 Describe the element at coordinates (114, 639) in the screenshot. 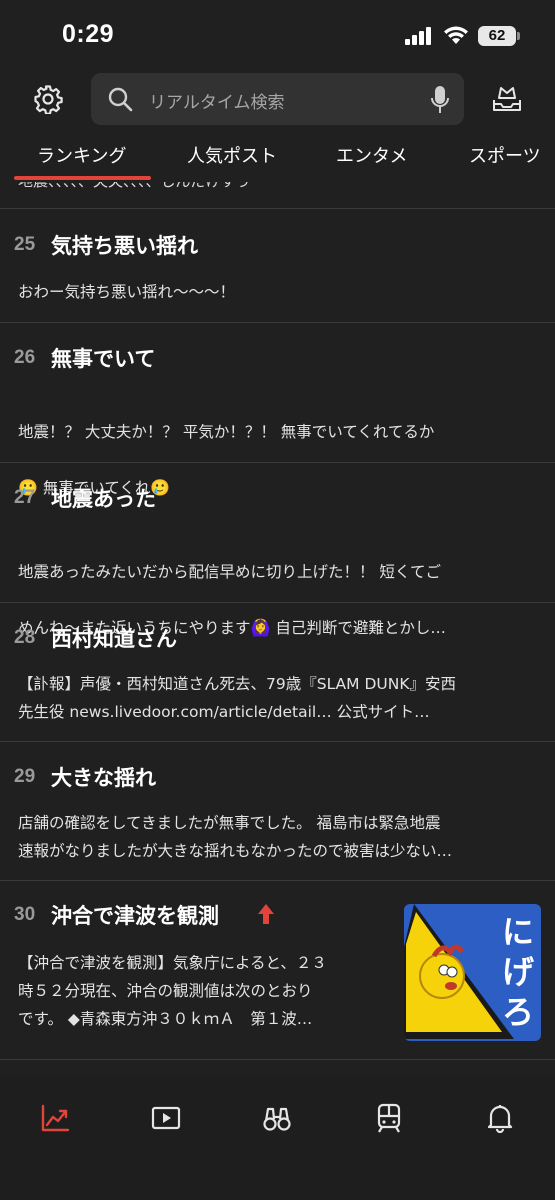

I see `item-title: 西村知道さん` at that location.